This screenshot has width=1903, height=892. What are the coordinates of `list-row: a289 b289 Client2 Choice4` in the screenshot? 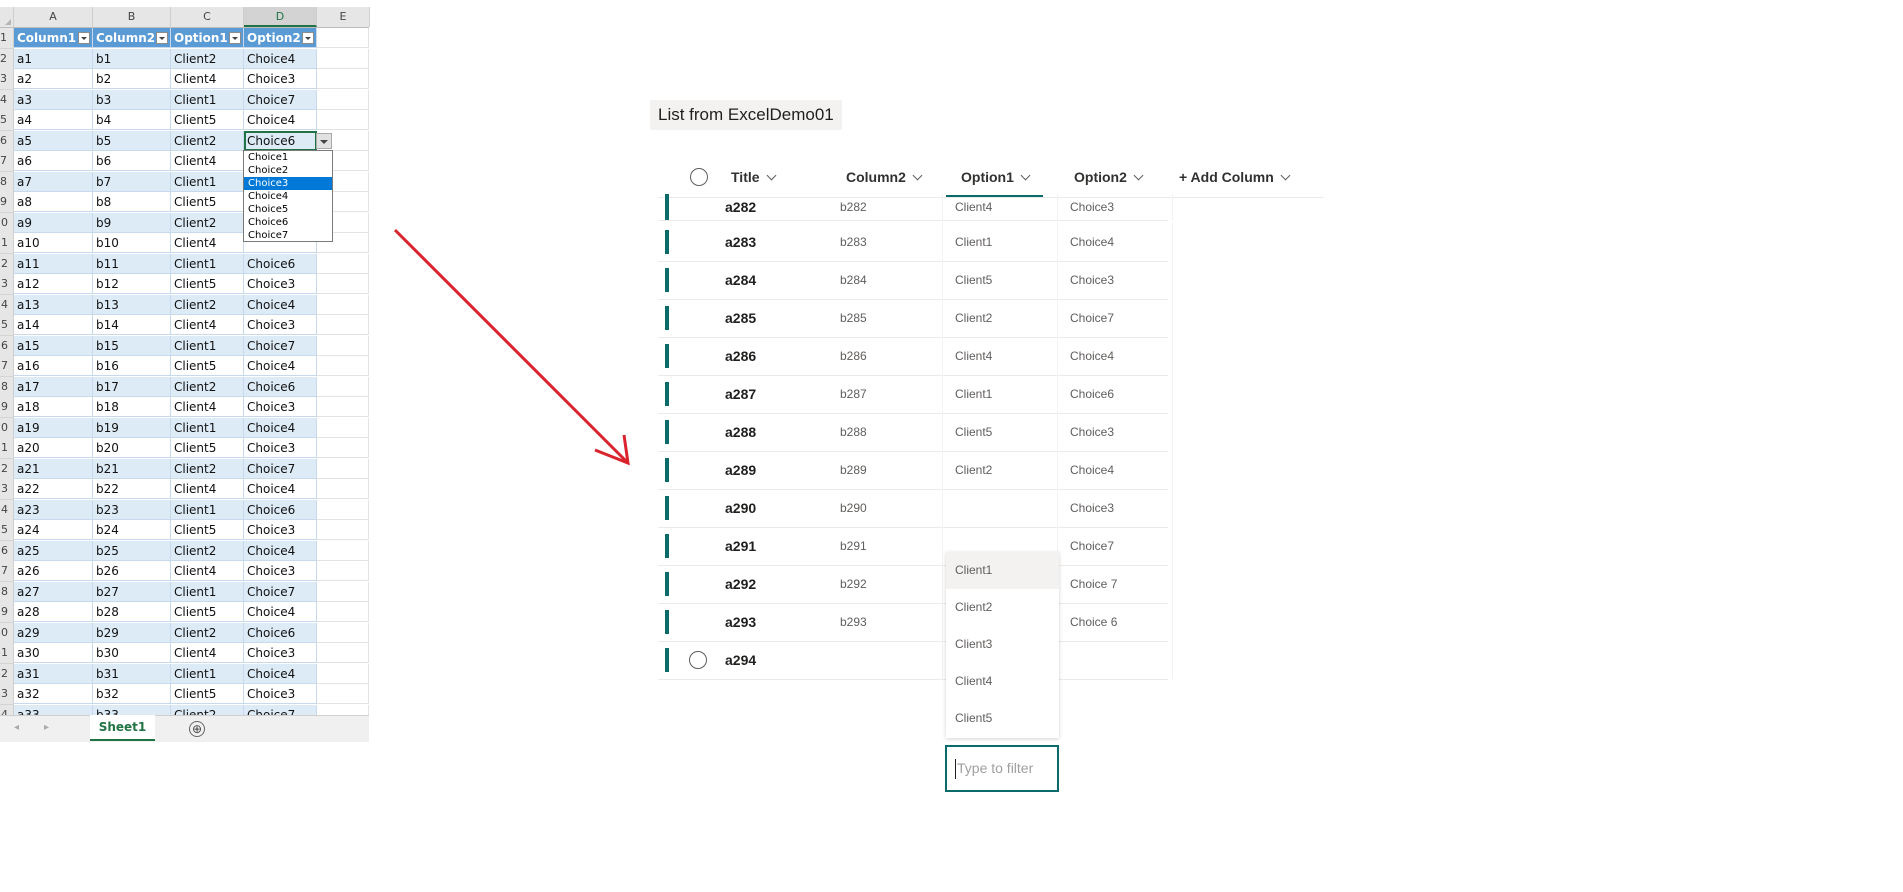 It's located at (915, 470).